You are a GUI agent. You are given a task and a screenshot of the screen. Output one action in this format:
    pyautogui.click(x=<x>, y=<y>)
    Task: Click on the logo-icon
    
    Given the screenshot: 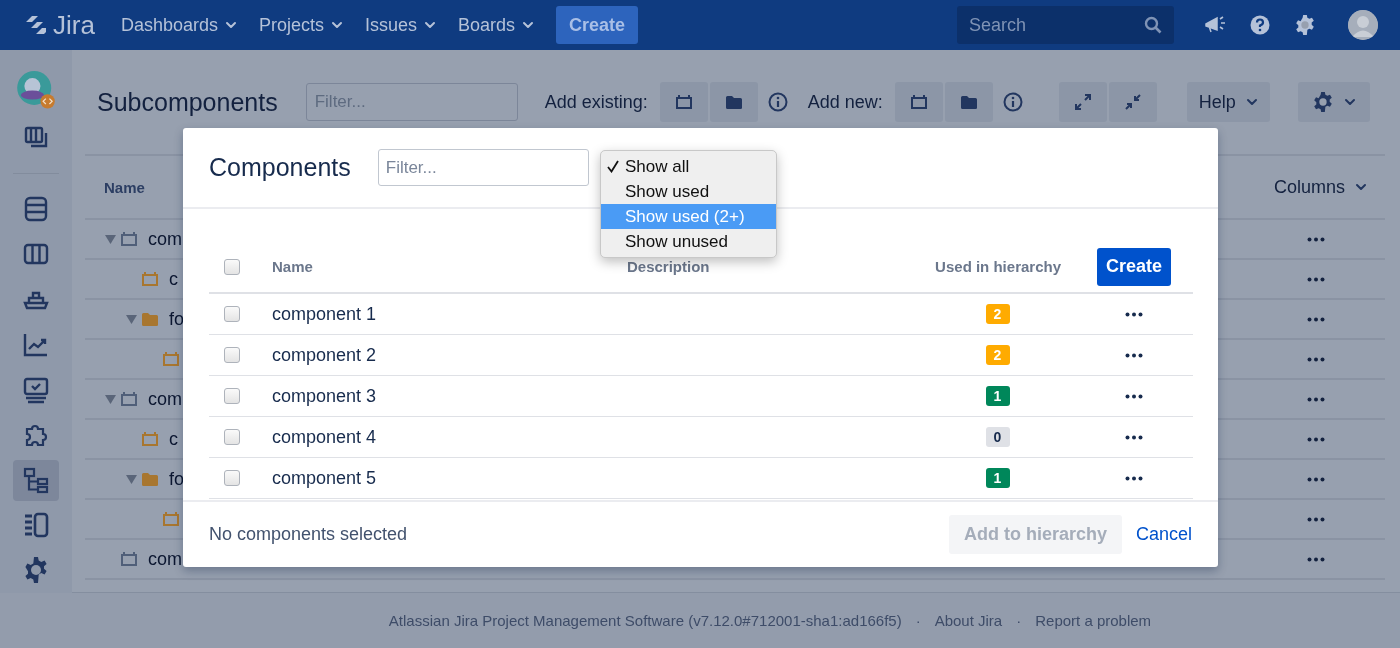 What is the action you would take?
    pyautogui.click(x=36, y=25)
    